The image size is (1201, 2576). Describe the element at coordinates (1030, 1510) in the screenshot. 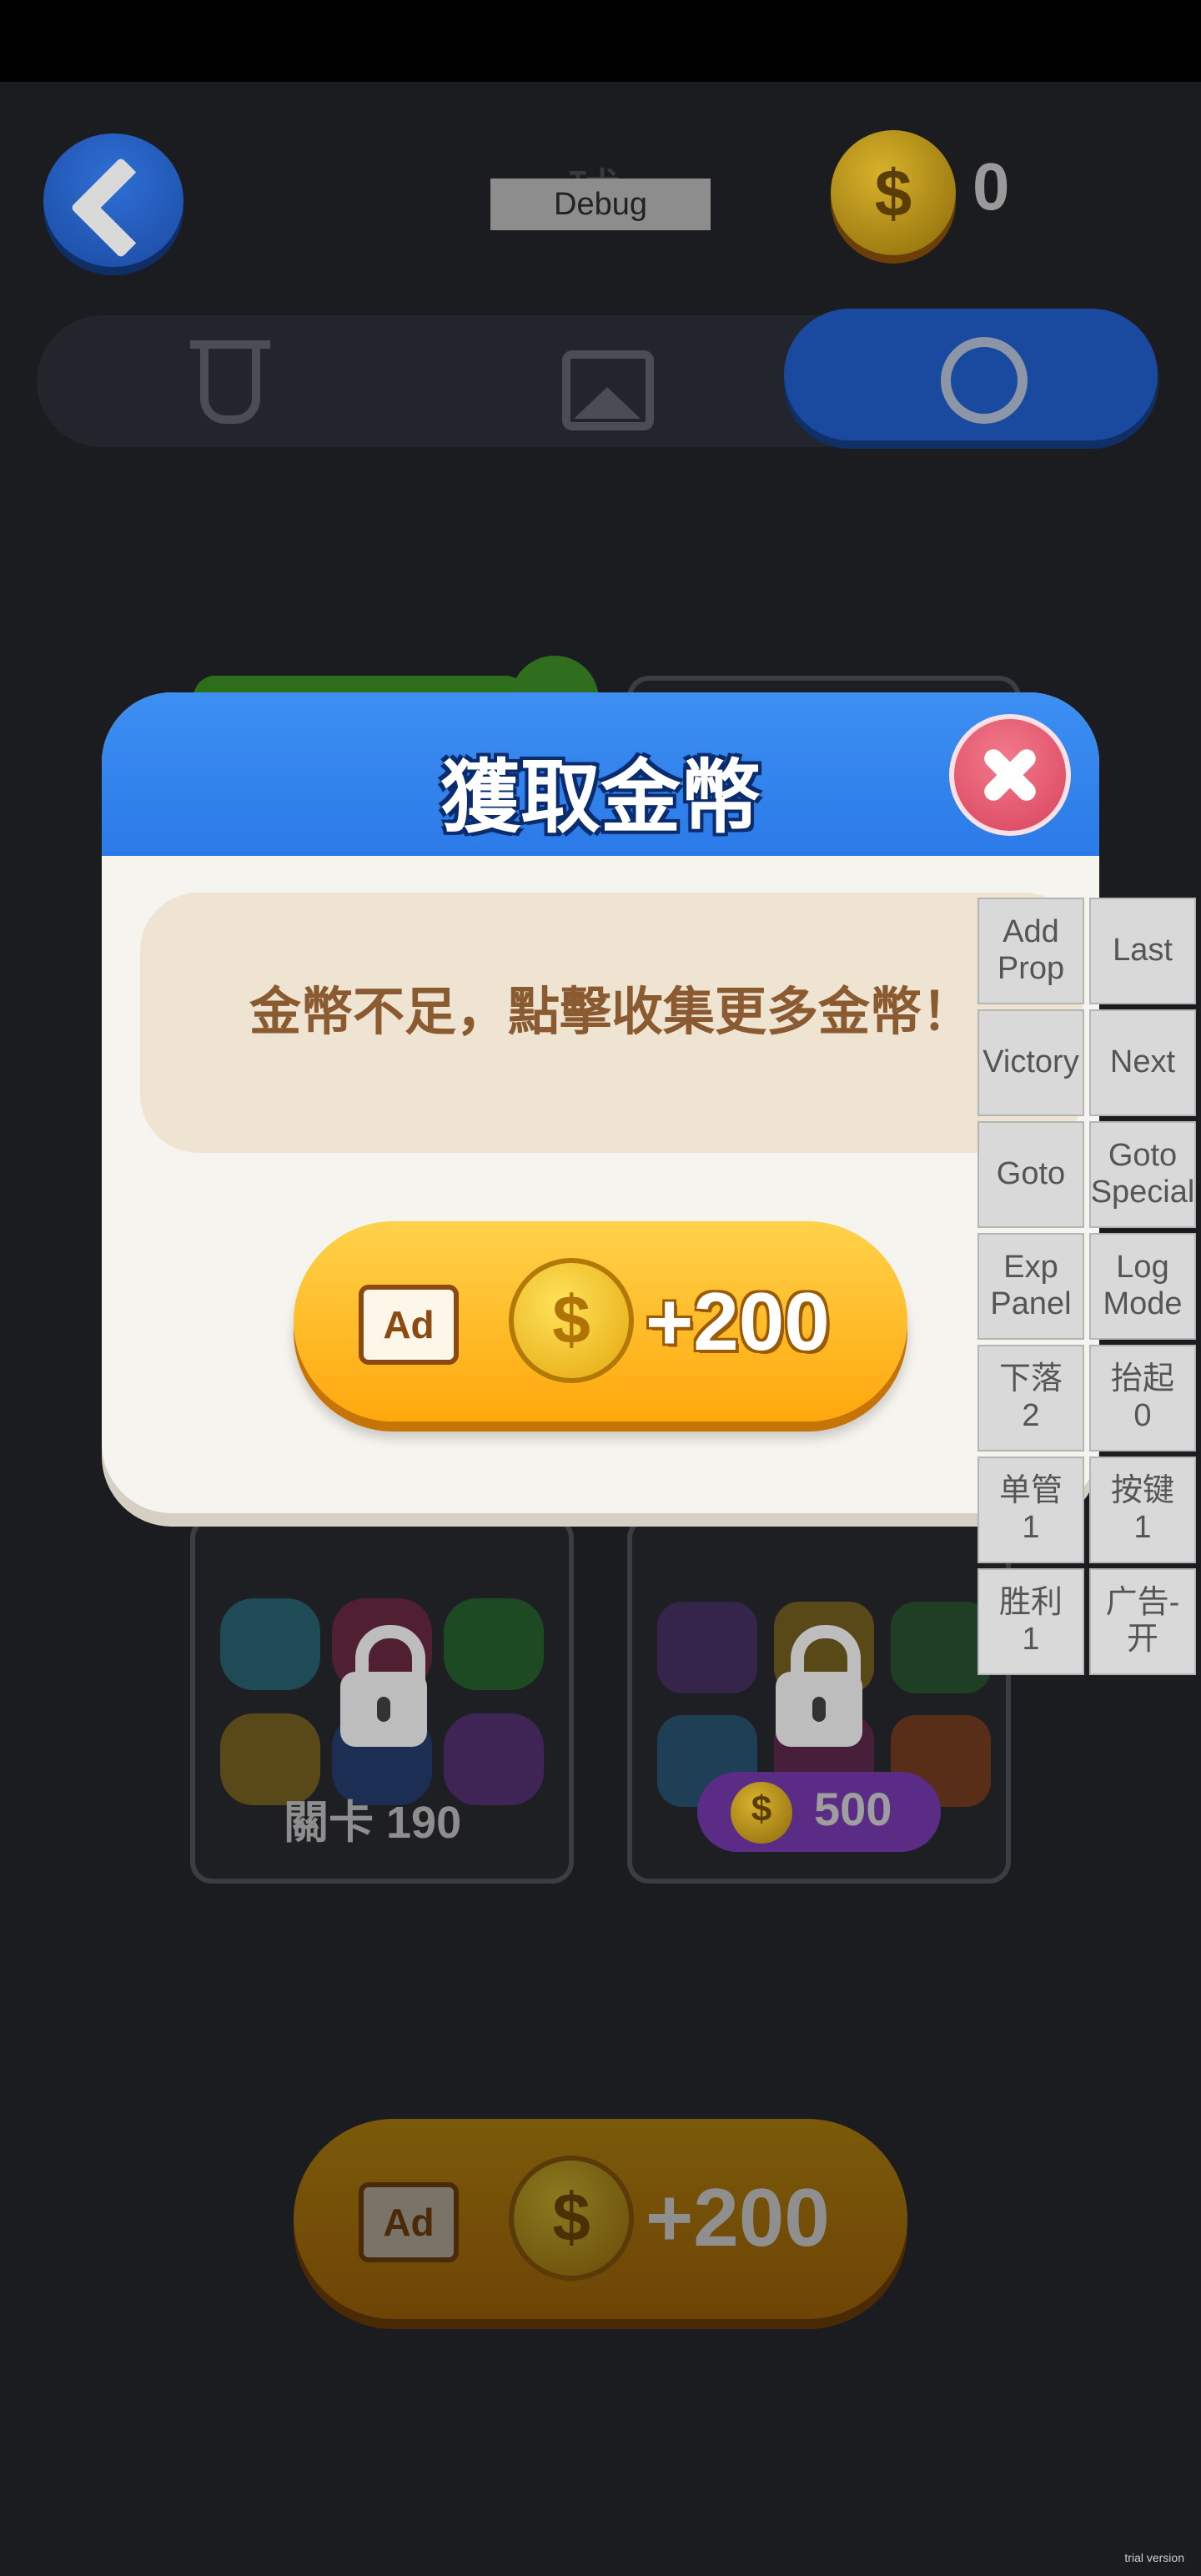

I see `debug-single-tube-button: 单管 1` at that location.